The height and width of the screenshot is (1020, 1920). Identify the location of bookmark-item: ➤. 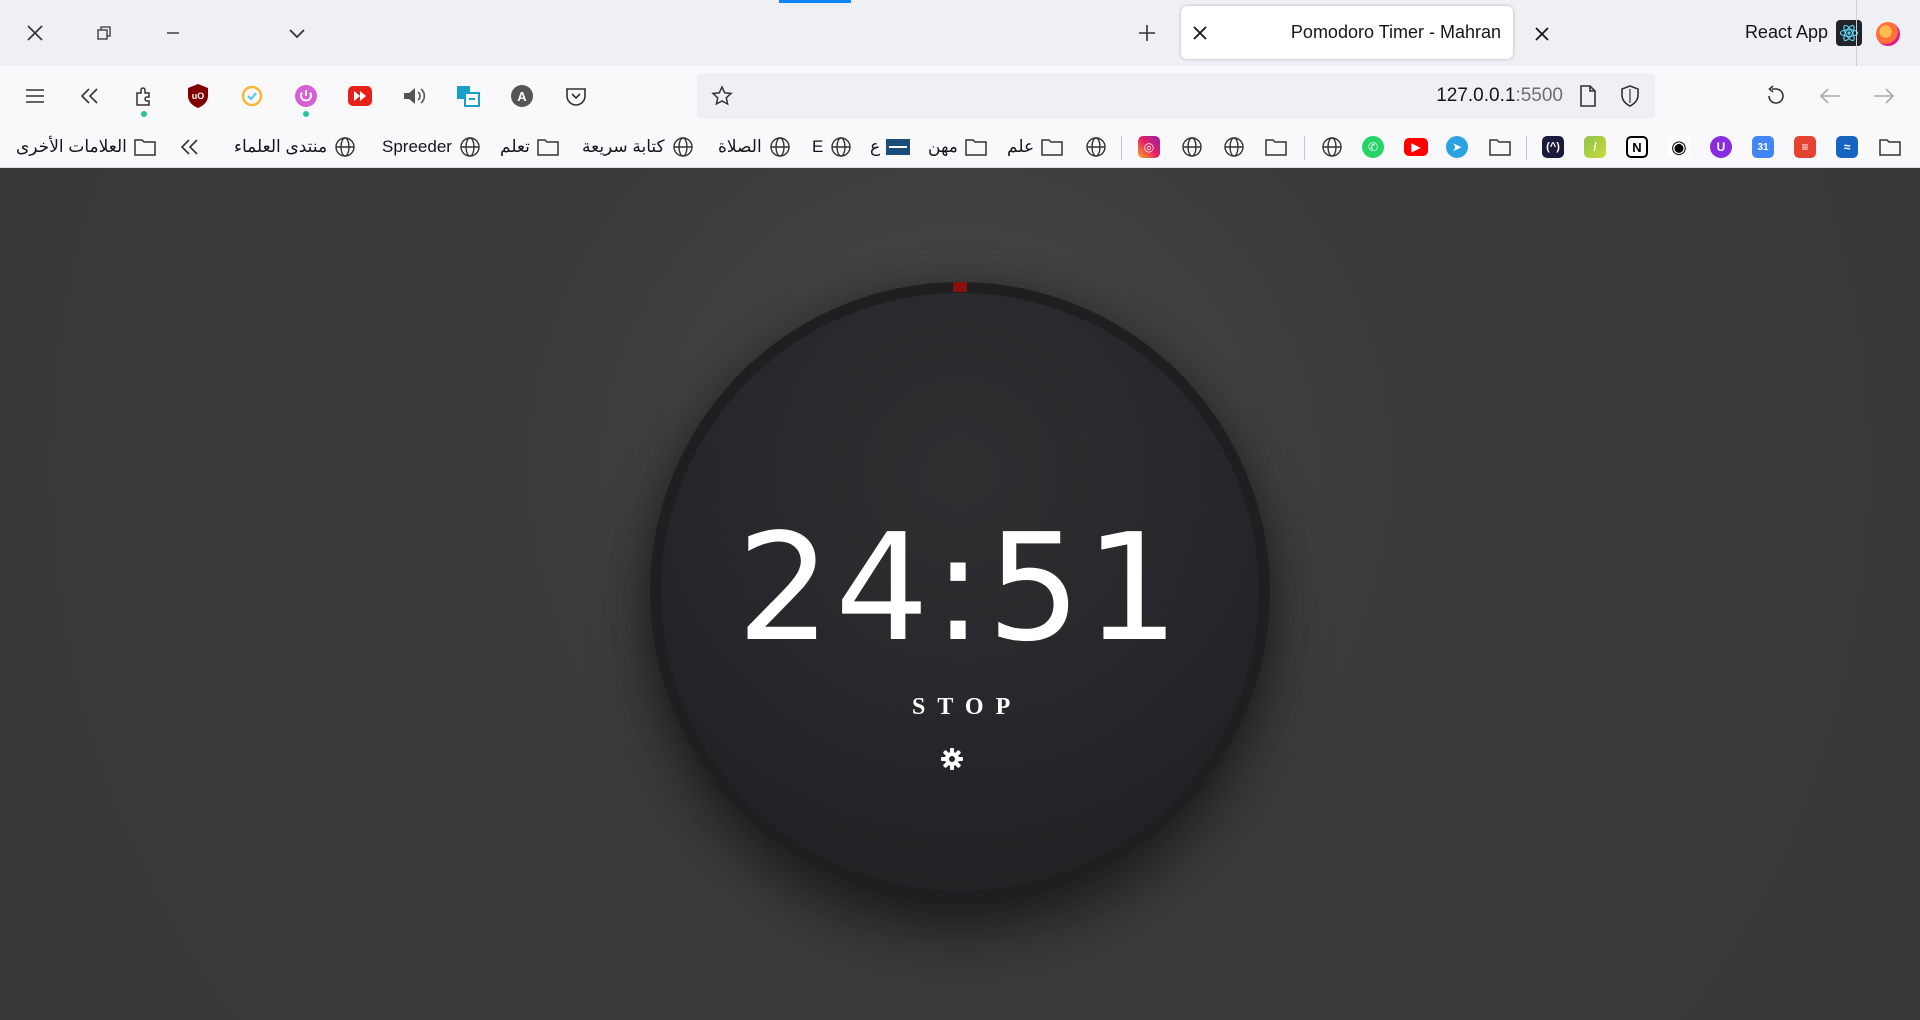
(1457, 147).